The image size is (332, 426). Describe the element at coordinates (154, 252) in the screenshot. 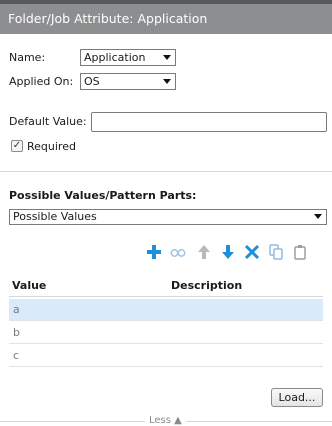

I see `add-icon` at that location.